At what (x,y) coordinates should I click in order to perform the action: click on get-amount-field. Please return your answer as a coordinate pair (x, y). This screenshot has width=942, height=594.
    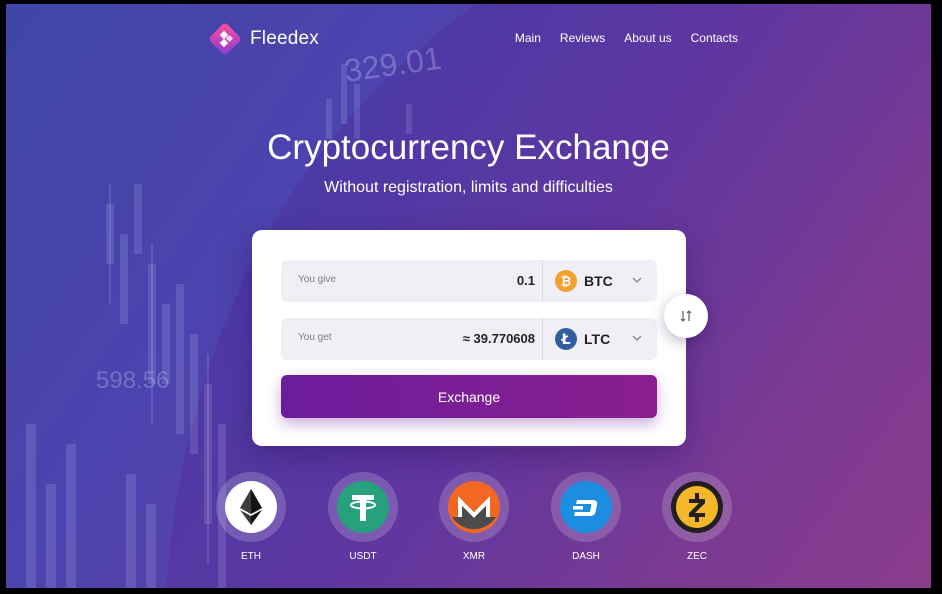
    Looking at the image, I should click on (460, 338).